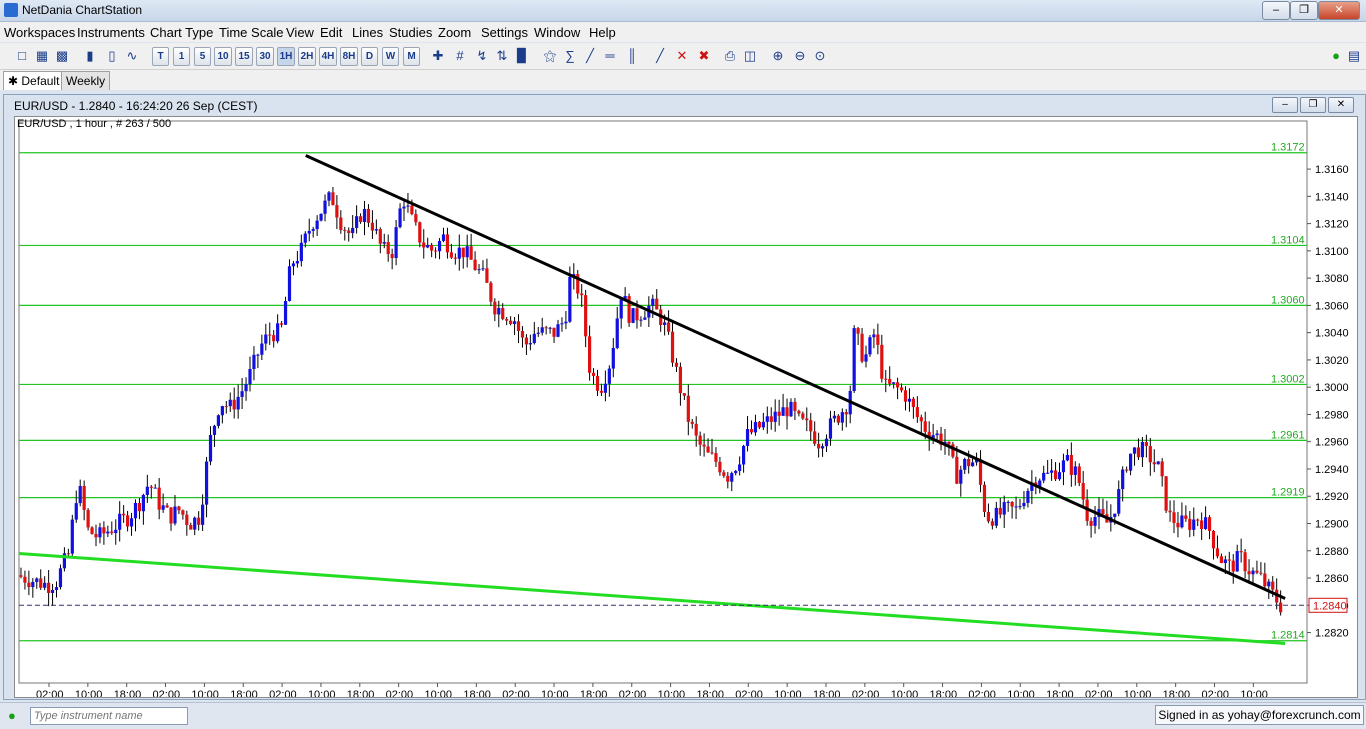  What do you see at coordinates (550, 56) in the screenshot?
I see `alert-icon: ⚝` at bounding box center [550, 56].